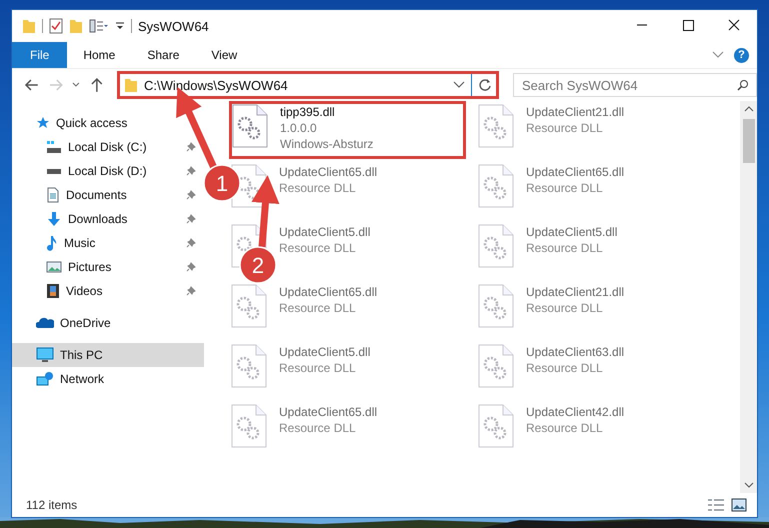 The height and width of the screenshot is (528, 769). Describe the element at coordinates (741, 55) in the screenshot. I see `help-button: ?` at that location.